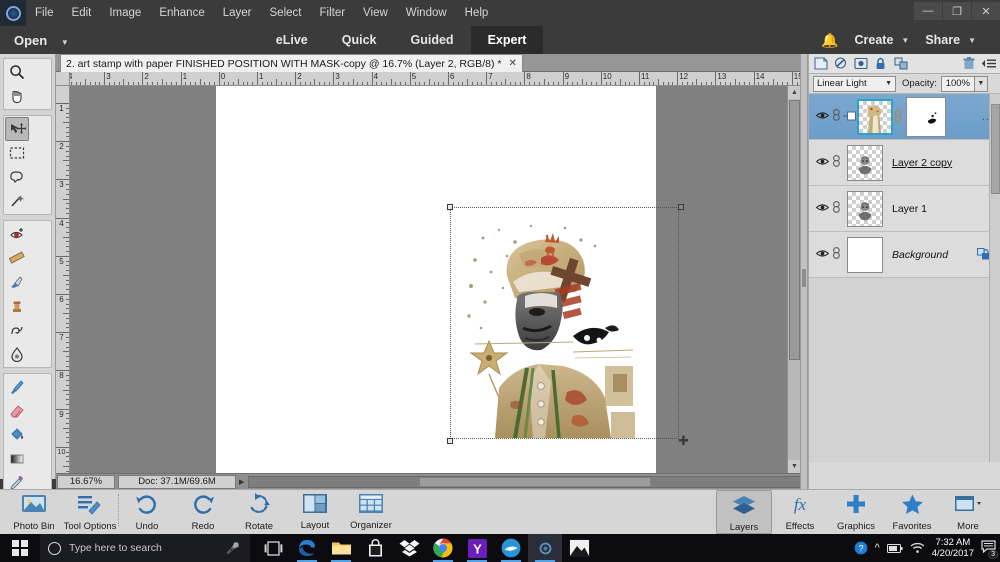 The height and width of the screenshot is (562, 1000). I want to click on taskbar-task-view-icon, so click(273, 548).